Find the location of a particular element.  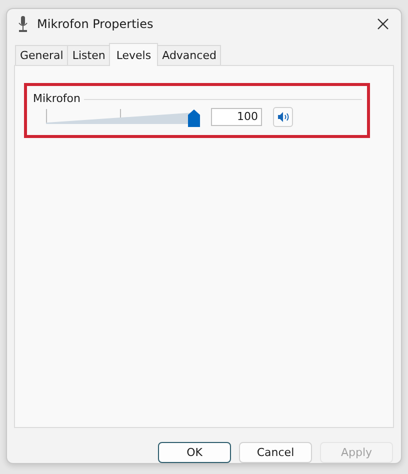

level-field: 100 is located at coordinates (236, 117).